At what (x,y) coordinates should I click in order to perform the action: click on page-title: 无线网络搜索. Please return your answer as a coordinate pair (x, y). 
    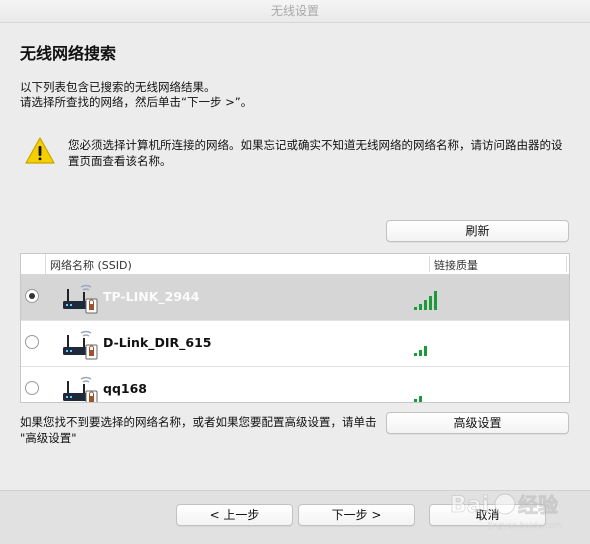
    Looking at the image, I should click on (68, 53).